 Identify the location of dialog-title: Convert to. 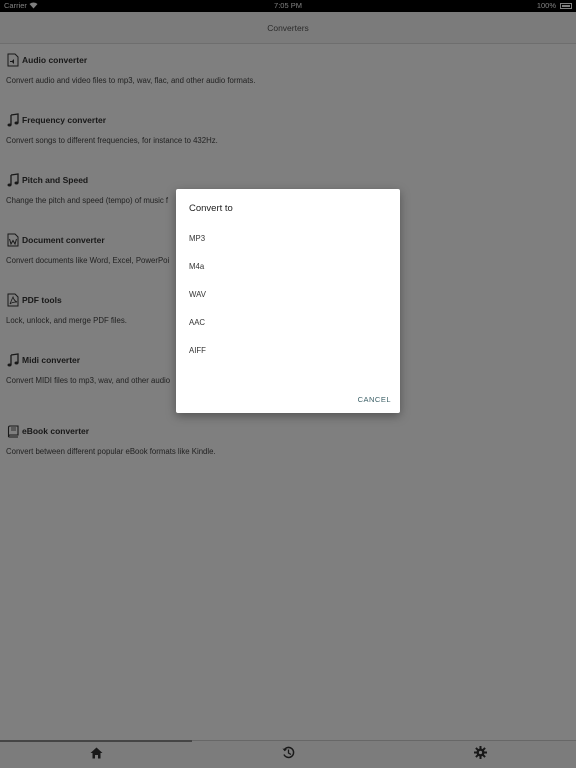
(211, 208).